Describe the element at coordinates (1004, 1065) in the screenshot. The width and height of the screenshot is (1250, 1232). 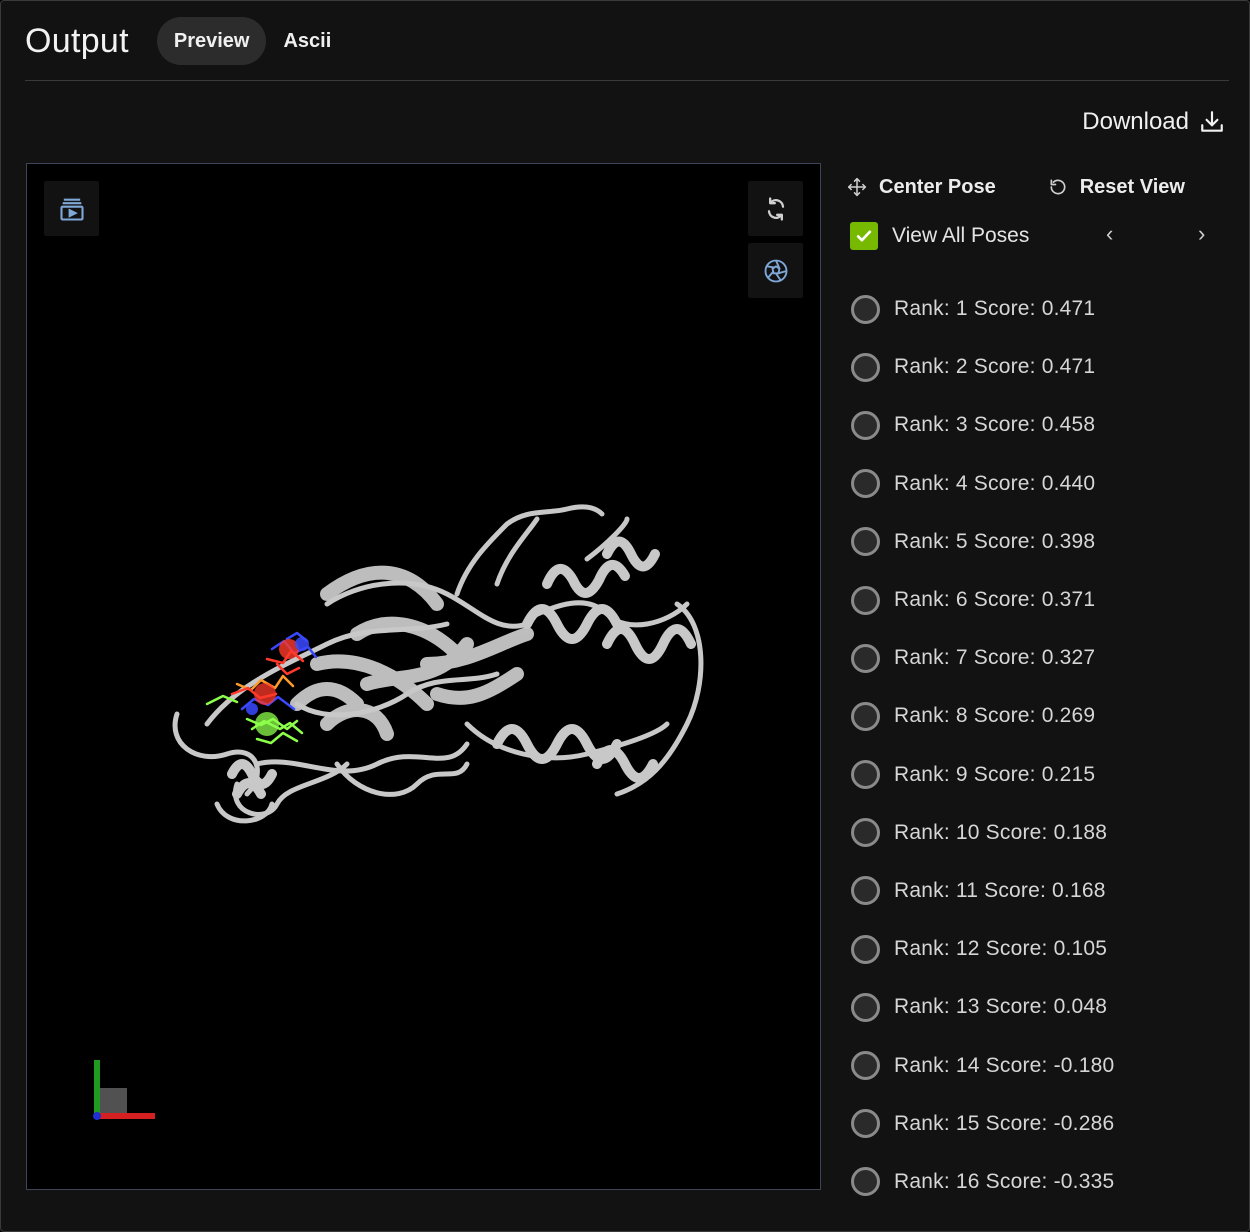
I see `pose-label: Rank: 14 Score: -0.180` at that location.